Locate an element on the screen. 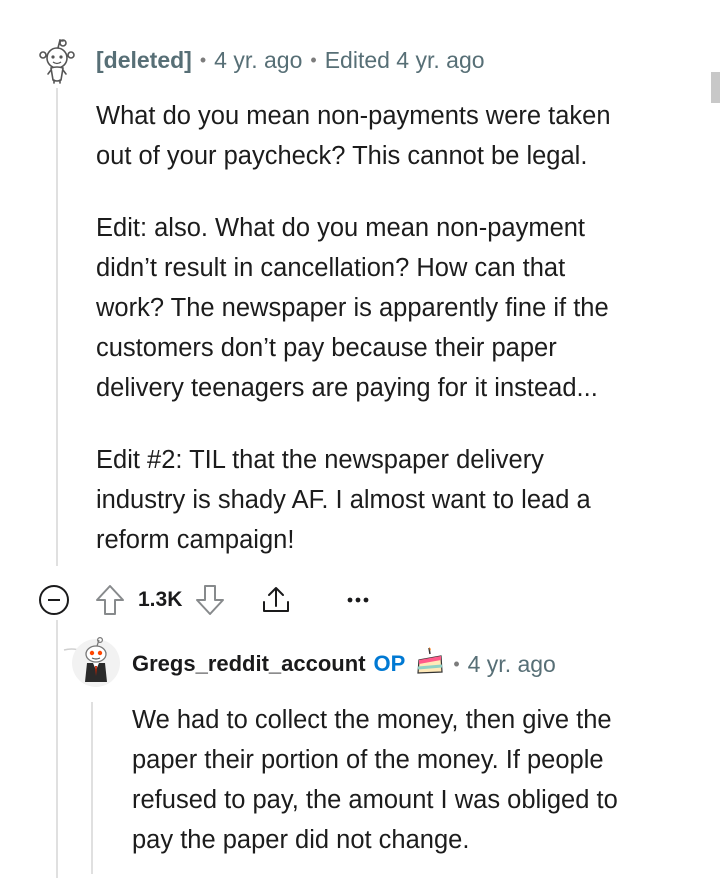 Image resolution: width=720 pixels, height=878 pixels. share-icon is located at coordinates (276, 599).